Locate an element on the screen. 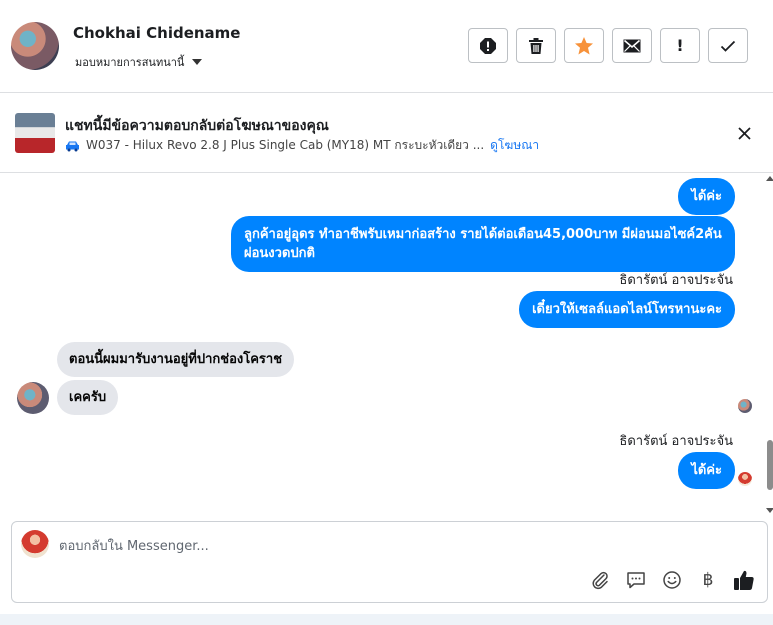  message-incoming: ตอนนี้ผมมารับงานอยู่ที่ปากช่องโคราช is located at coordinates (176, 359).